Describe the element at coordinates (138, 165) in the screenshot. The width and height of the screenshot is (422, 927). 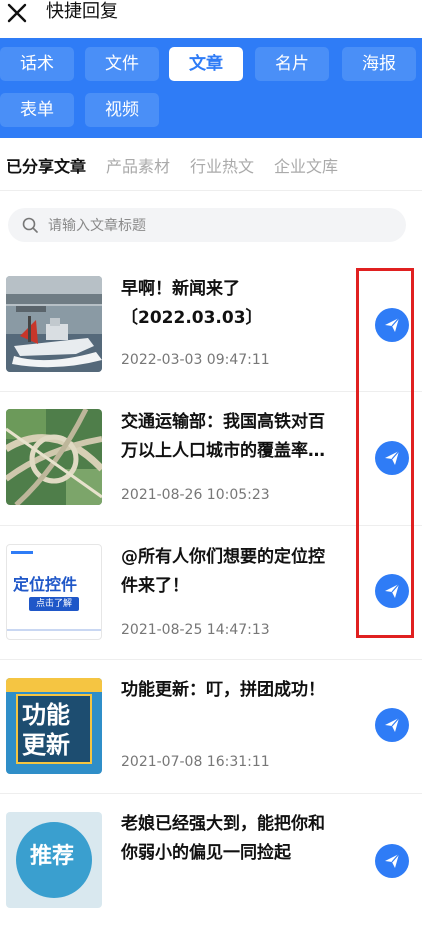
I see `subtab-product-materials: 产品素材` at that location.